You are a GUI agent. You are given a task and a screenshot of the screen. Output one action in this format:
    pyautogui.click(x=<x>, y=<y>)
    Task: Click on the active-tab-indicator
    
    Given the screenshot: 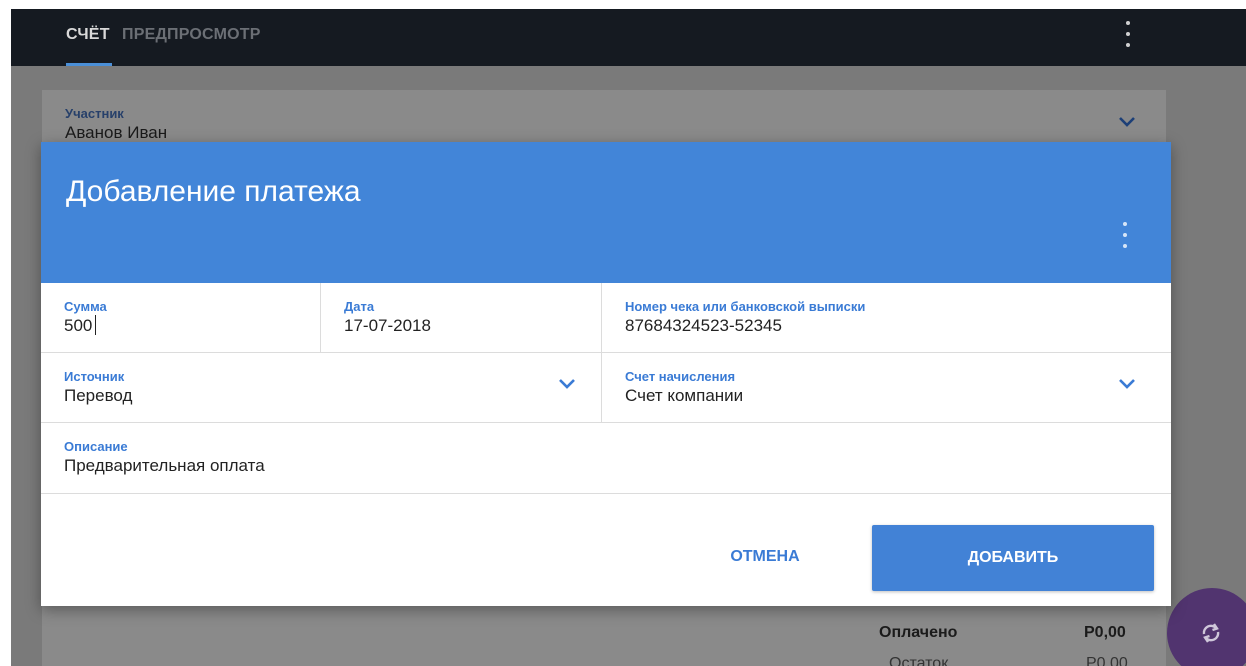 What is the action you would take?
    pyautogui.click(x=89, y=64)
    